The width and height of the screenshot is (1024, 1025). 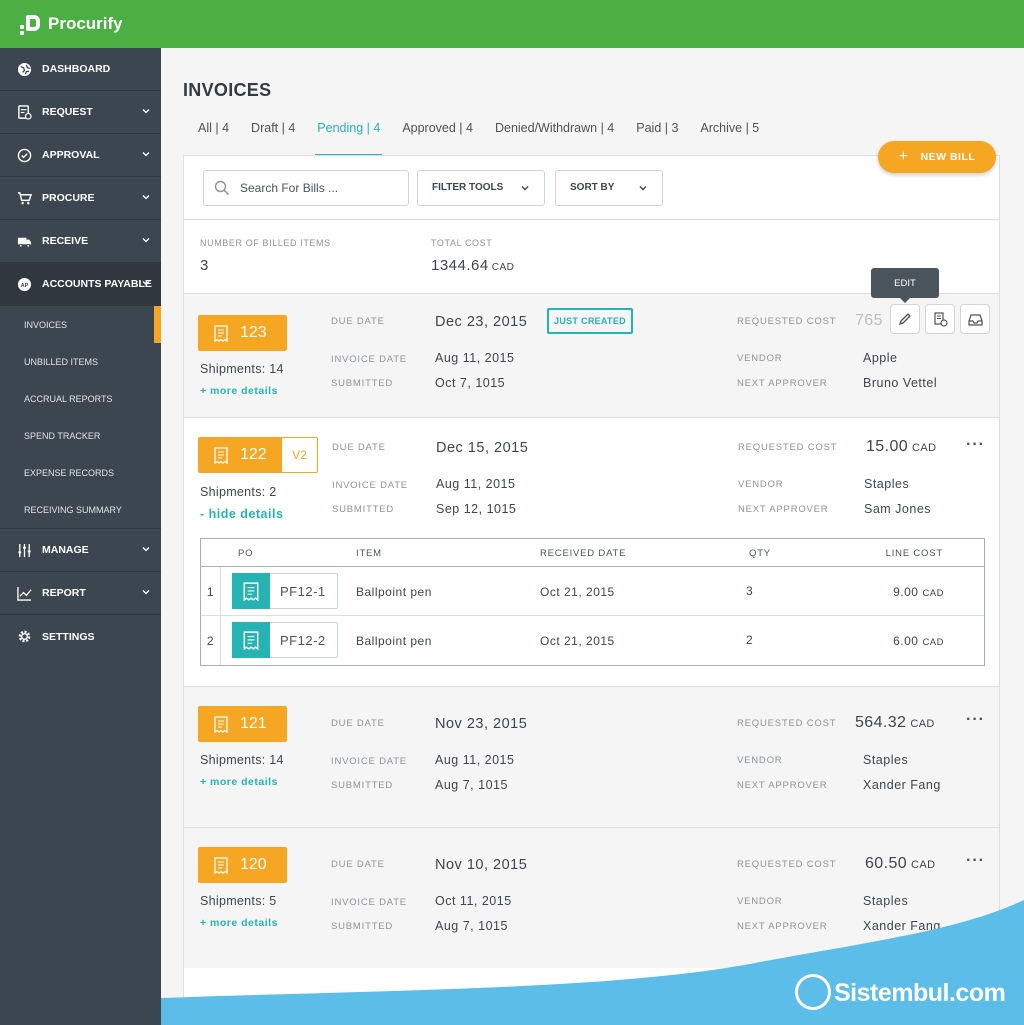 I want to click on bill-number-badge: 120, so click(x=242, y=865).